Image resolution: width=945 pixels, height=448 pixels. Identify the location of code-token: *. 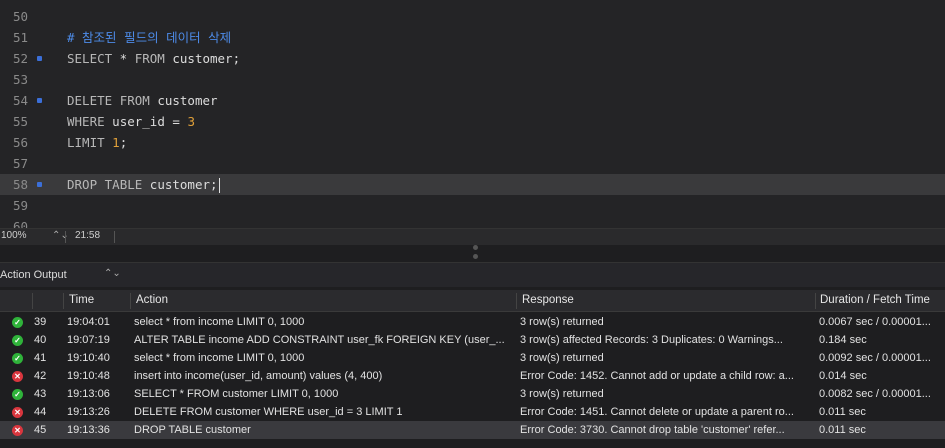
(123, 58).